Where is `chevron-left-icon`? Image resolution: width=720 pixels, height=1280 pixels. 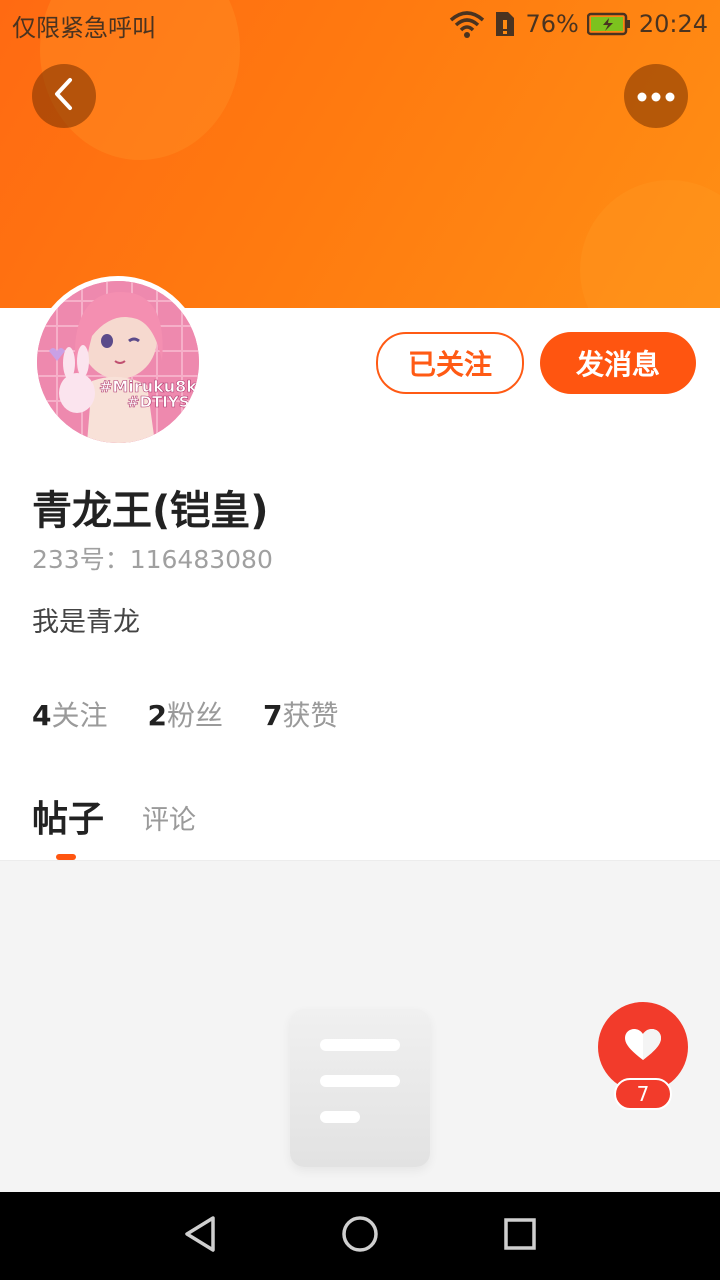
chevron-left-icon is located at coordinates (64, 96).